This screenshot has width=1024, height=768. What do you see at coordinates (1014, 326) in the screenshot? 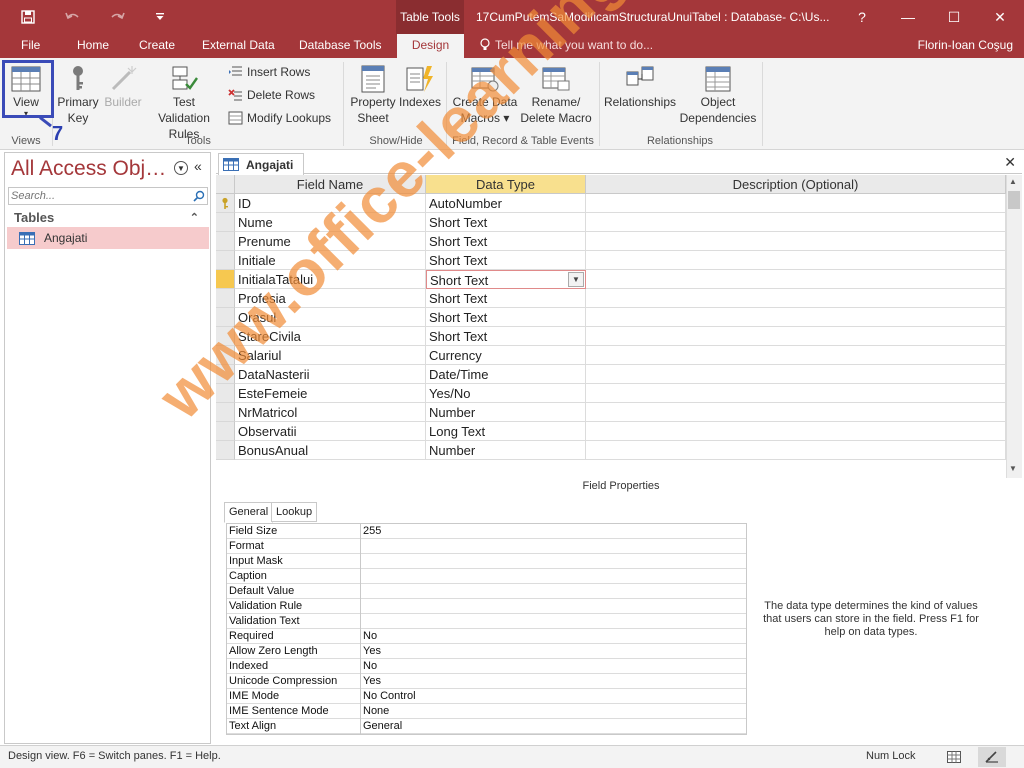
I see `vertical-scrollbar: ▲ ▼` at bounding box center [1014, 326].